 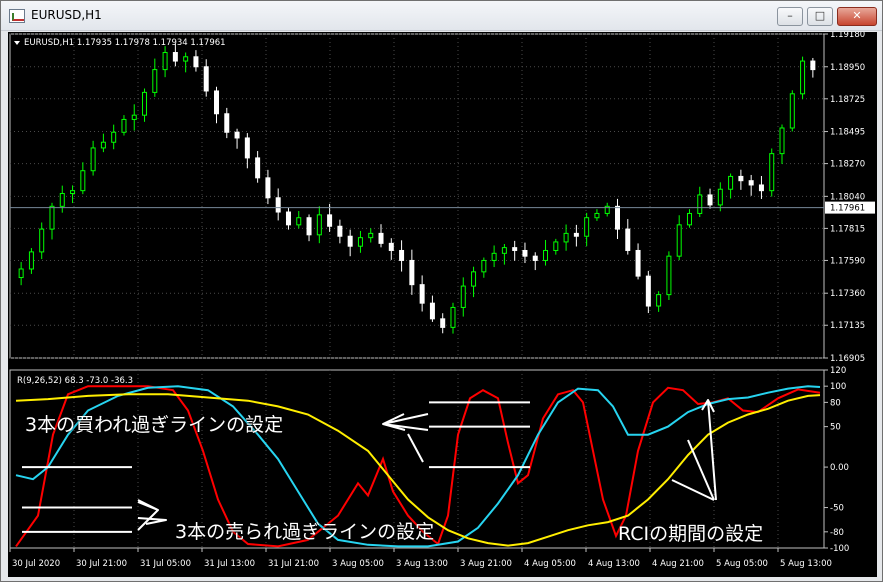 What do you see at coordinates (441, 16) in the screenshot?
I see `title-bar: EURUSD,H1 – □ ✕` at bounding box center [441, 16].